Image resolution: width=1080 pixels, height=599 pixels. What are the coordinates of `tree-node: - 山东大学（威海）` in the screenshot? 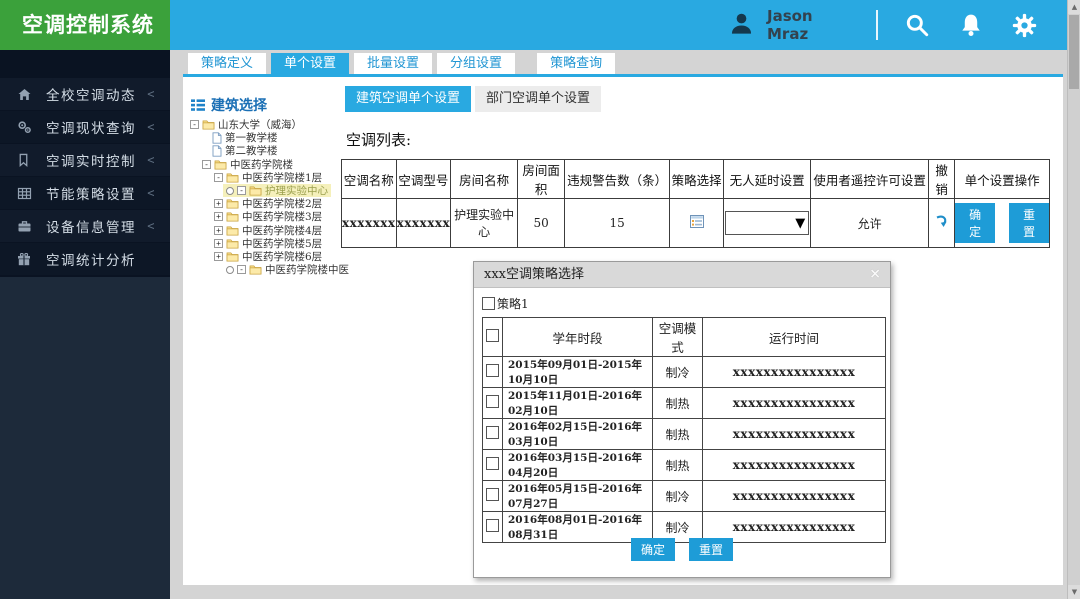 It's located at (246, 124).